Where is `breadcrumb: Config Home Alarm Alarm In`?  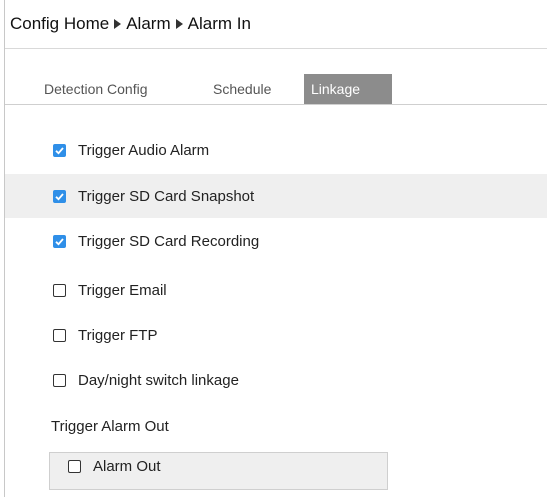 breadcrumb: Config Home Alarm Alarm In is located at coordinates (276, 24).